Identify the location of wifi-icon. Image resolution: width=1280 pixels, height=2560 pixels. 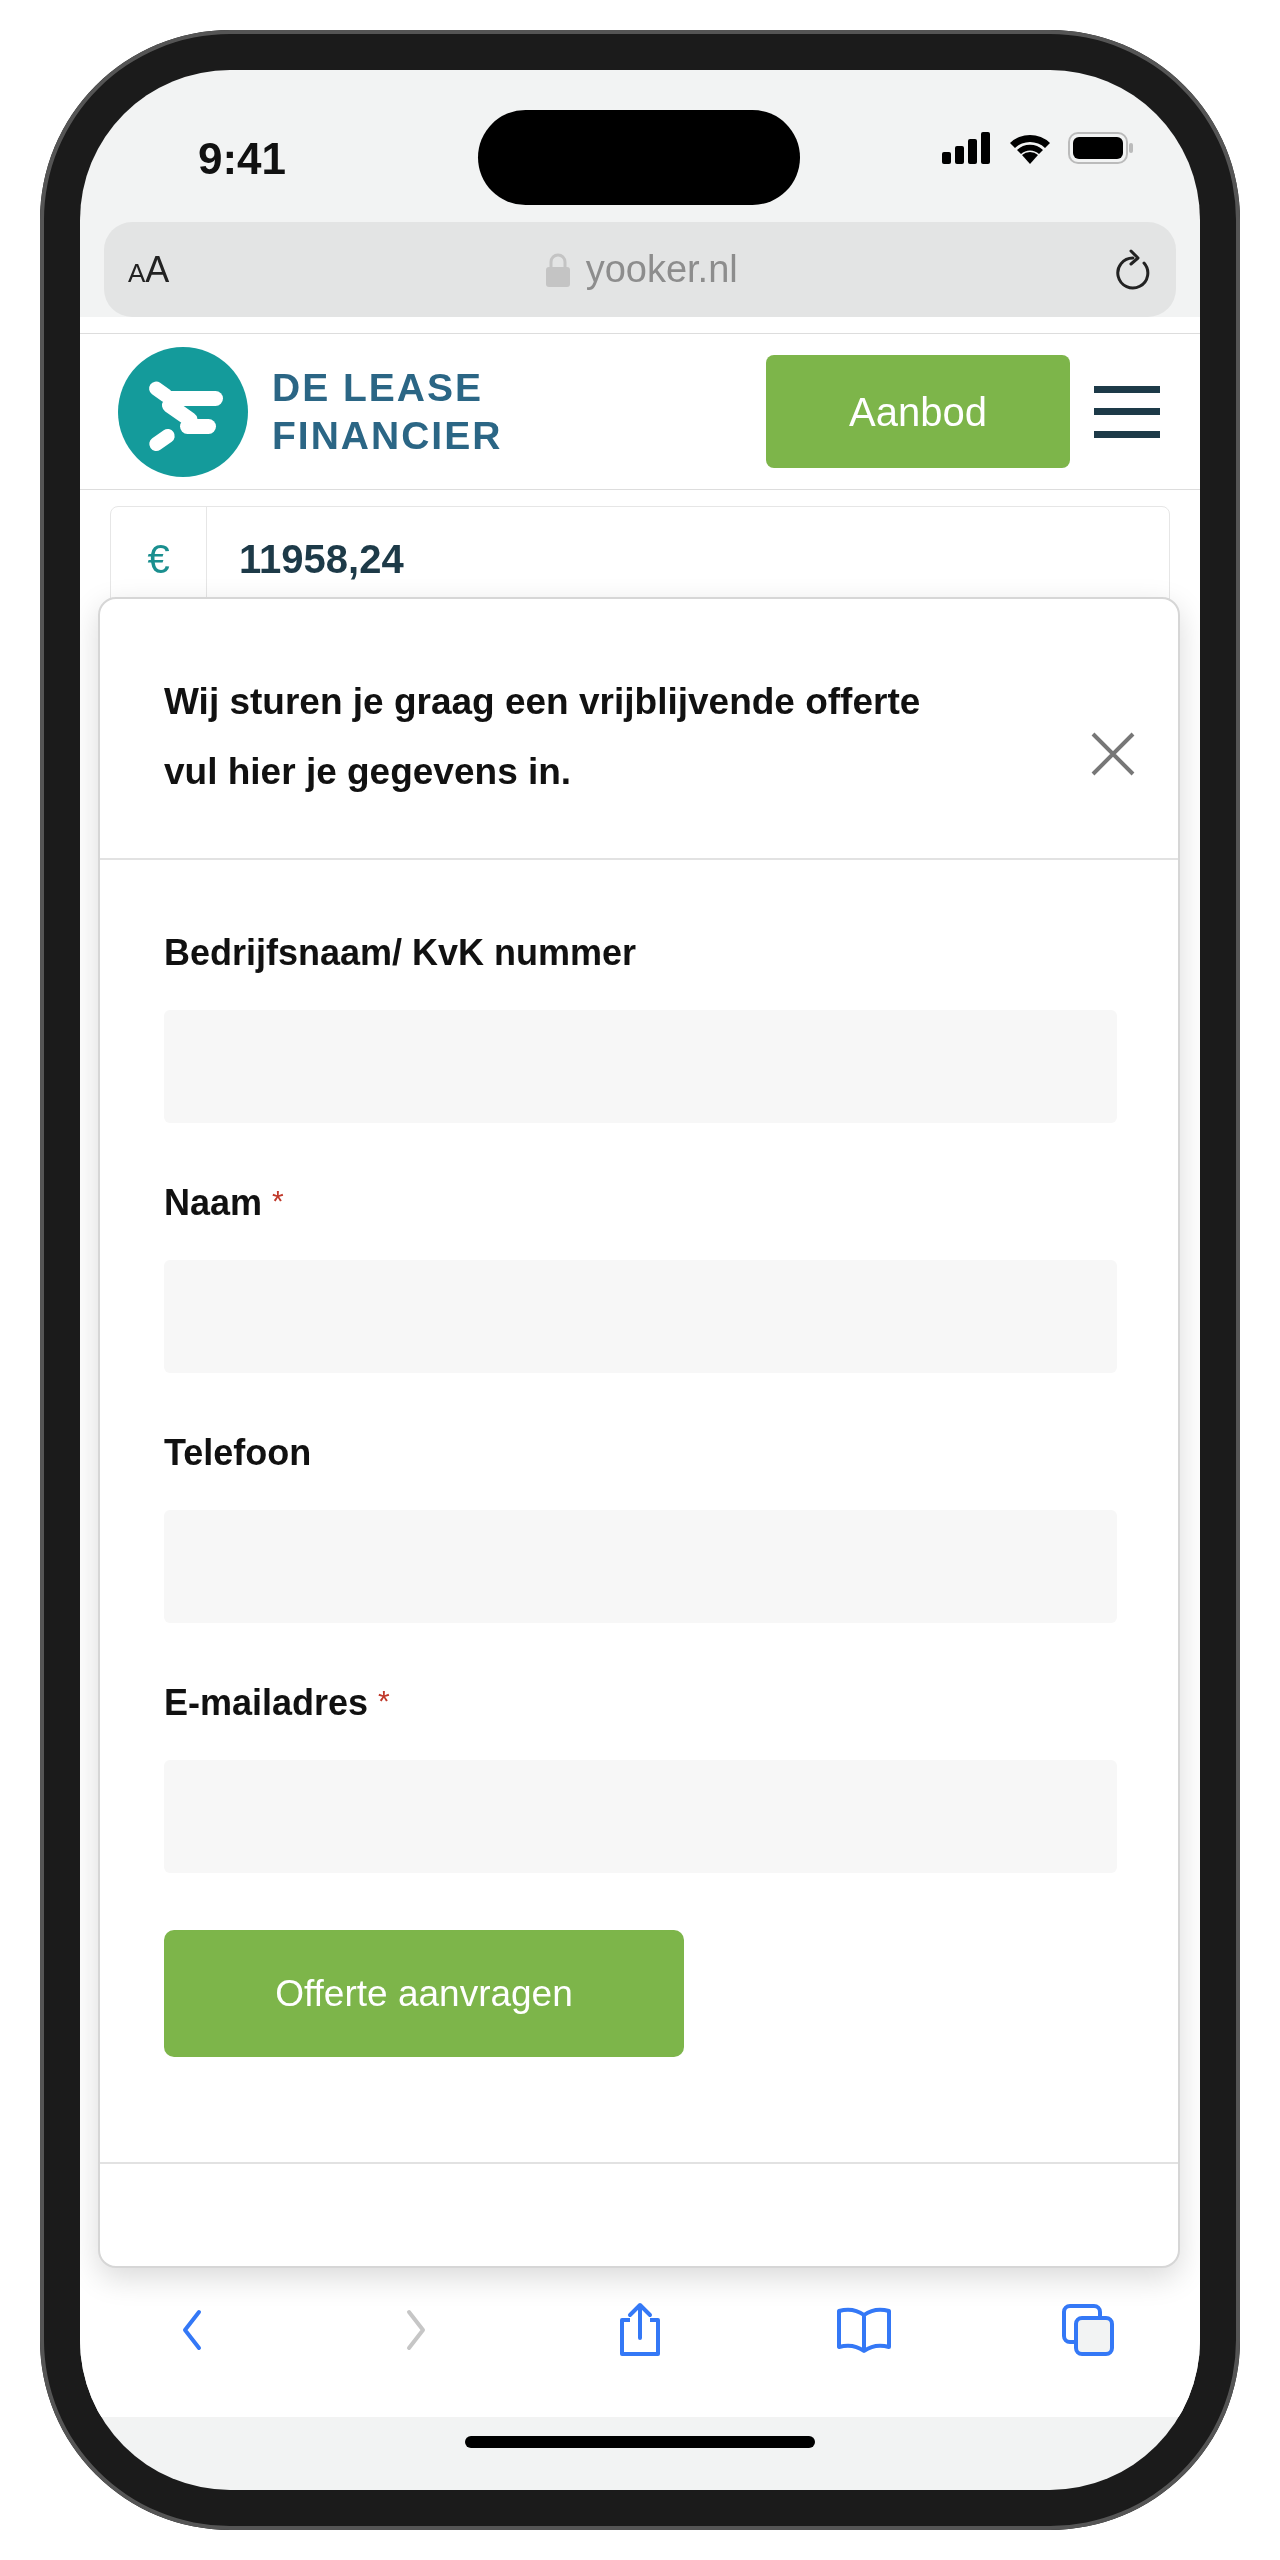
(1030, 148).